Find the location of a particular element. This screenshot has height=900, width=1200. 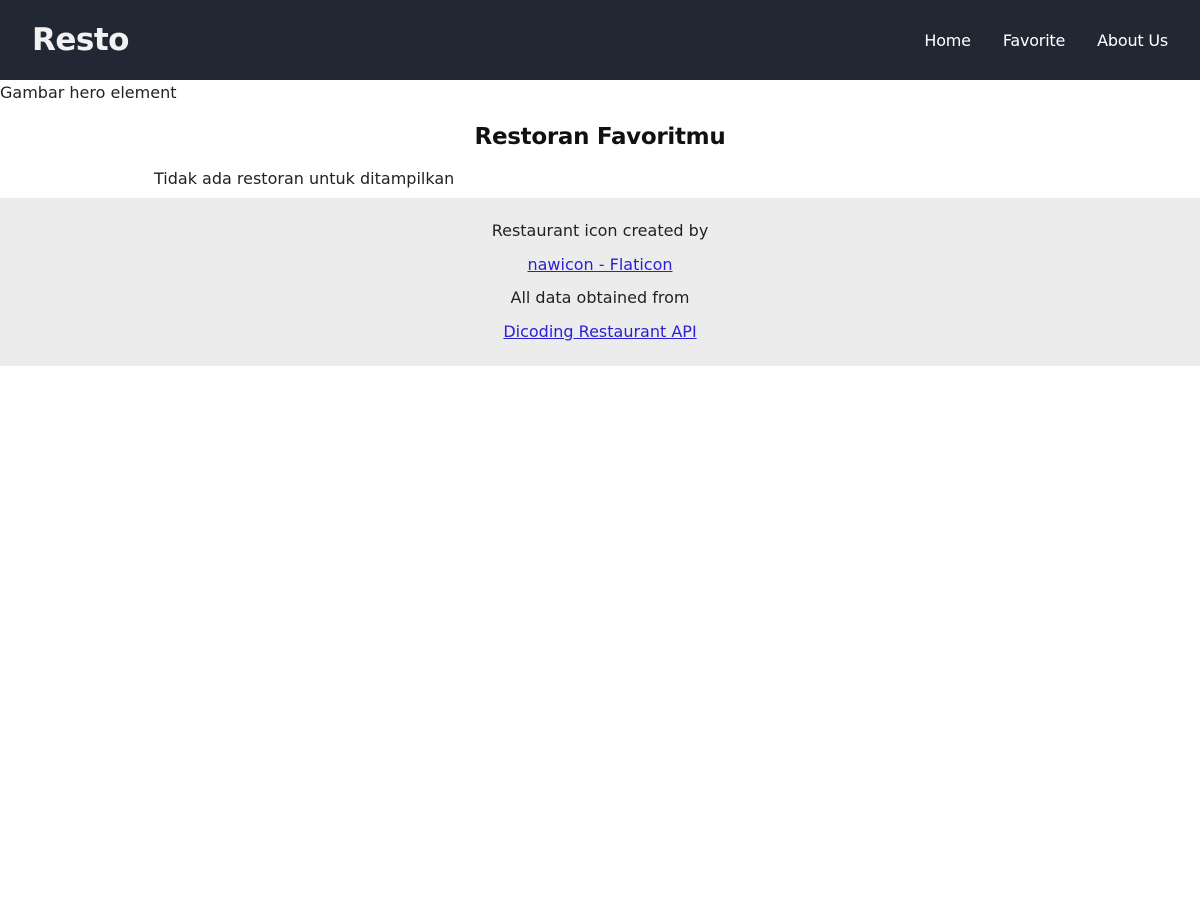

nav-item-about: About Us is located at coordinates (1132, 40).